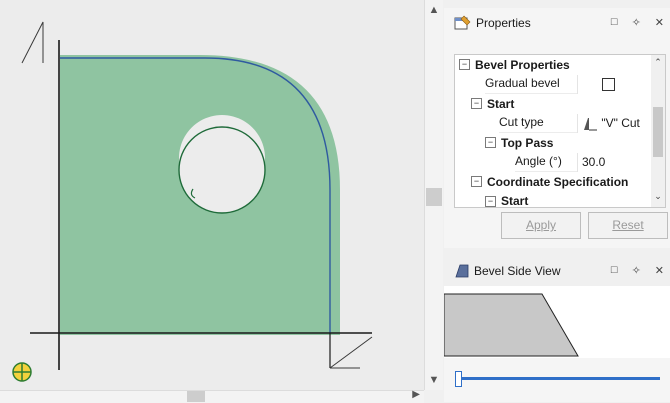 The width and height of the screenshot is (670, 403). What do you see at coordinates (560, 162) in the screenshot?
I see `prop-angle: Angle (°) 30.0` at bounding box center [560, 162].